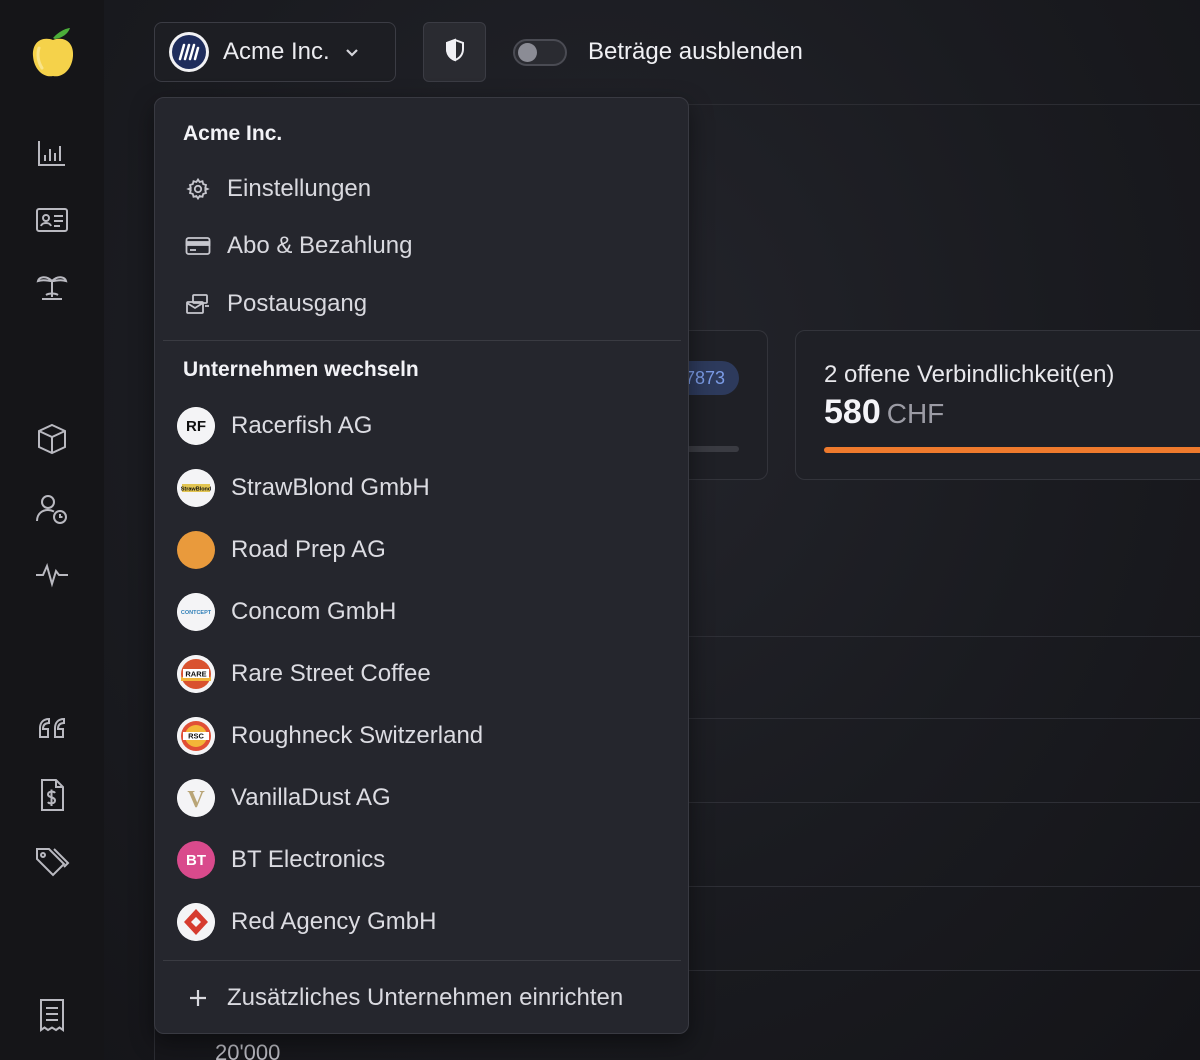 The image size is (1200, 1060). Describe the element at coordinates (52, 153) in the screenshot. I see `chart-icon` at that location.